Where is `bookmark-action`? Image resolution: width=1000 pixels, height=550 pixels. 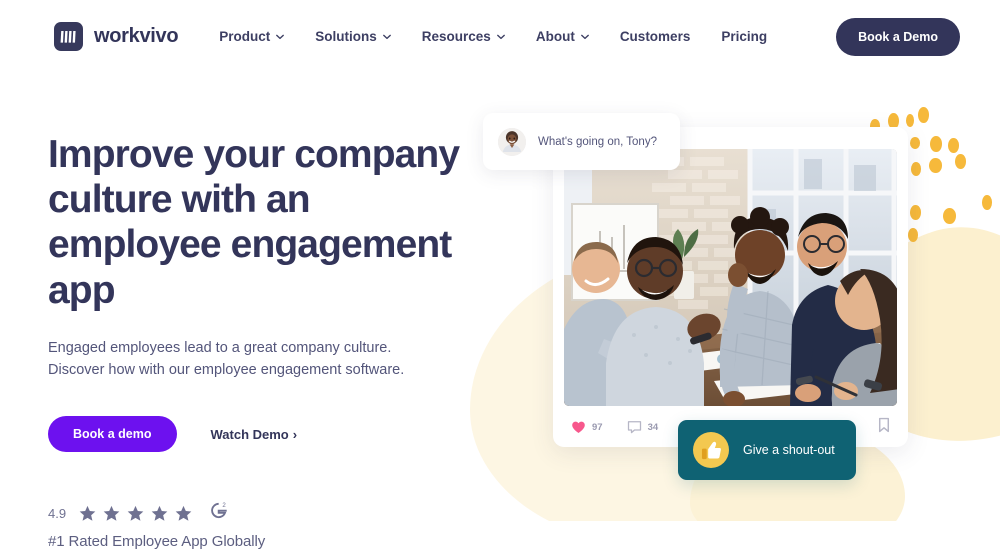 bookmark-action is located at coordinates (884, 427).